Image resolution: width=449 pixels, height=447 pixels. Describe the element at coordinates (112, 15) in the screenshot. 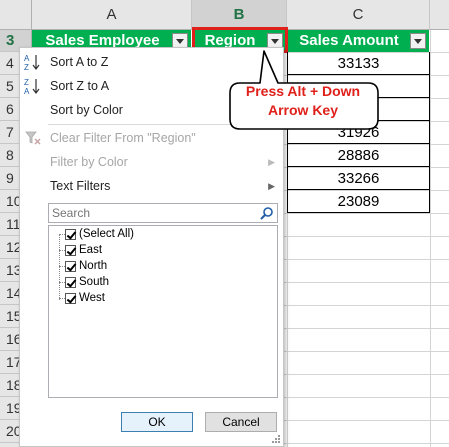

I see `column-header-a: A` at that location.